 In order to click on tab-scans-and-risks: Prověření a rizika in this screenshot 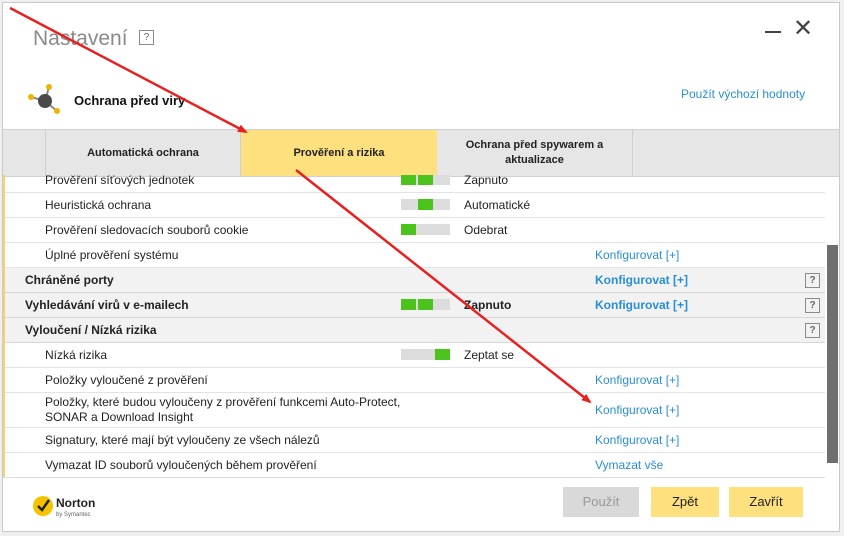, I will do `click(339, 153)`.